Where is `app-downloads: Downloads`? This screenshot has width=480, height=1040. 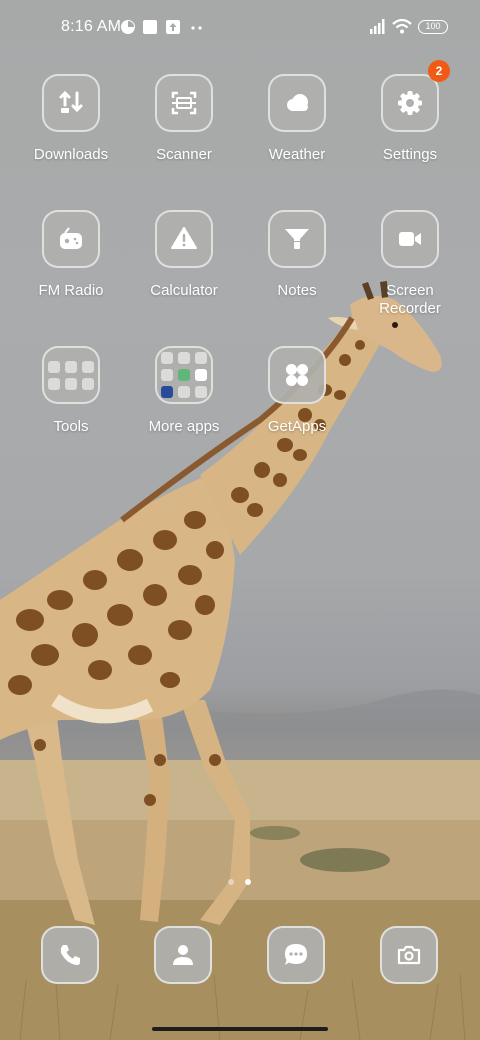 app-downloads: Downloads is located at coordinates (71, 119).